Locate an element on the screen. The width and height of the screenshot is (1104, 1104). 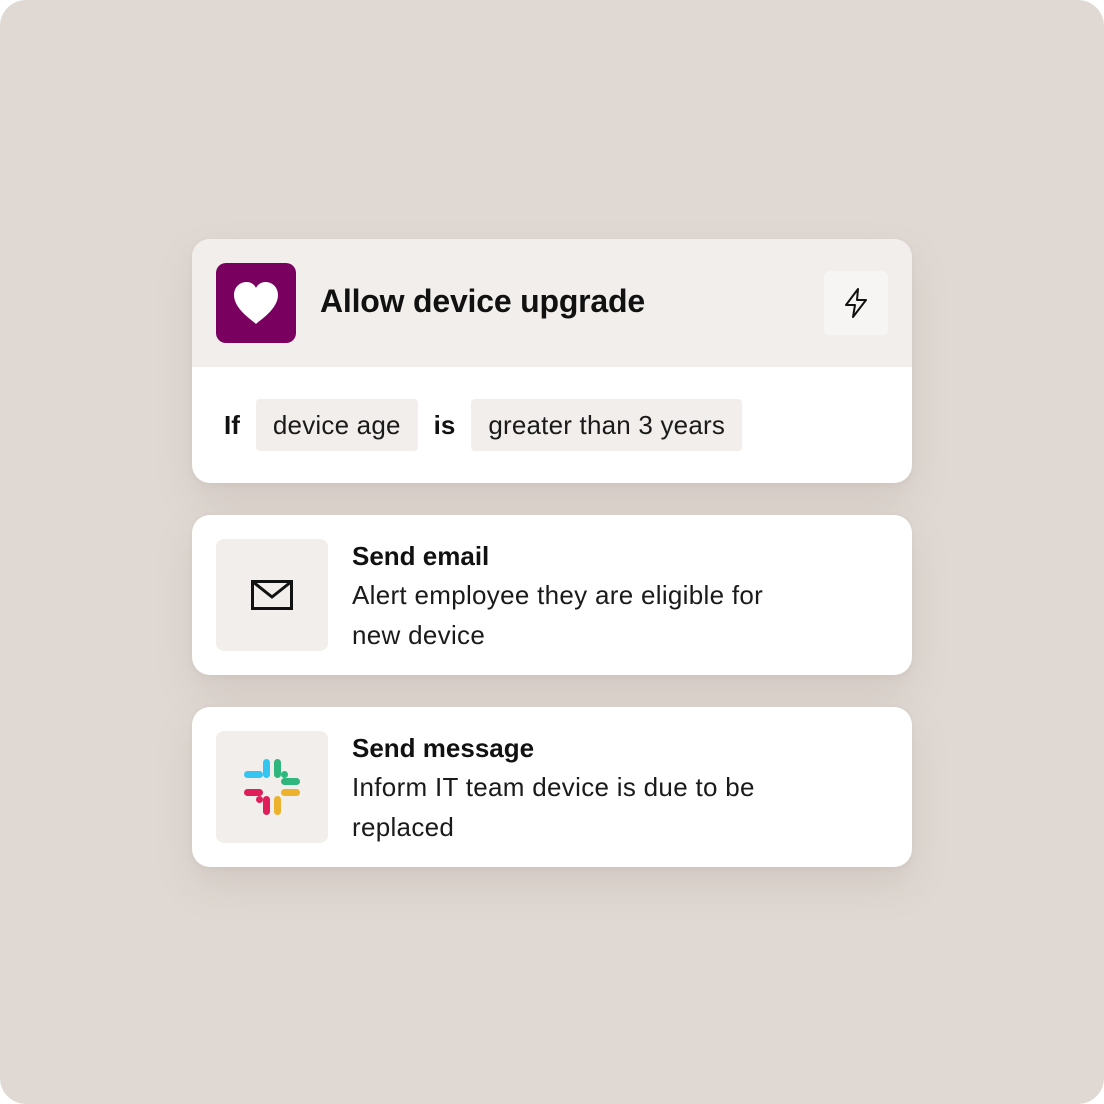
lightning-bolt-icon is located at coordinates (856, 303).